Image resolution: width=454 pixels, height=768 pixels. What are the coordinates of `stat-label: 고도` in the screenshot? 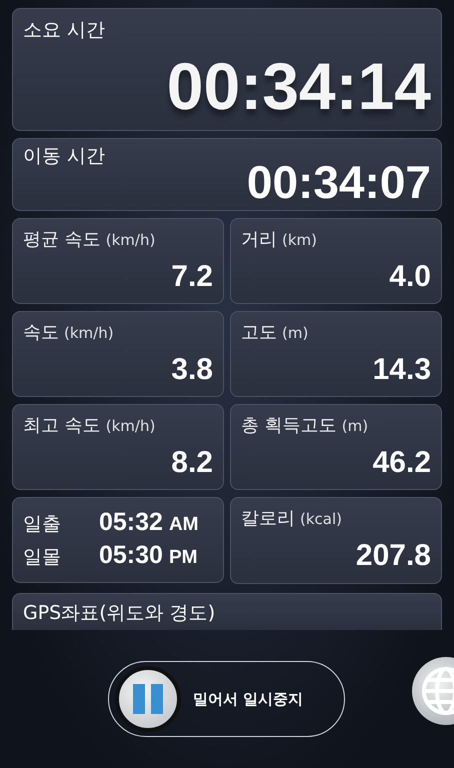 It's located at (259, 332).